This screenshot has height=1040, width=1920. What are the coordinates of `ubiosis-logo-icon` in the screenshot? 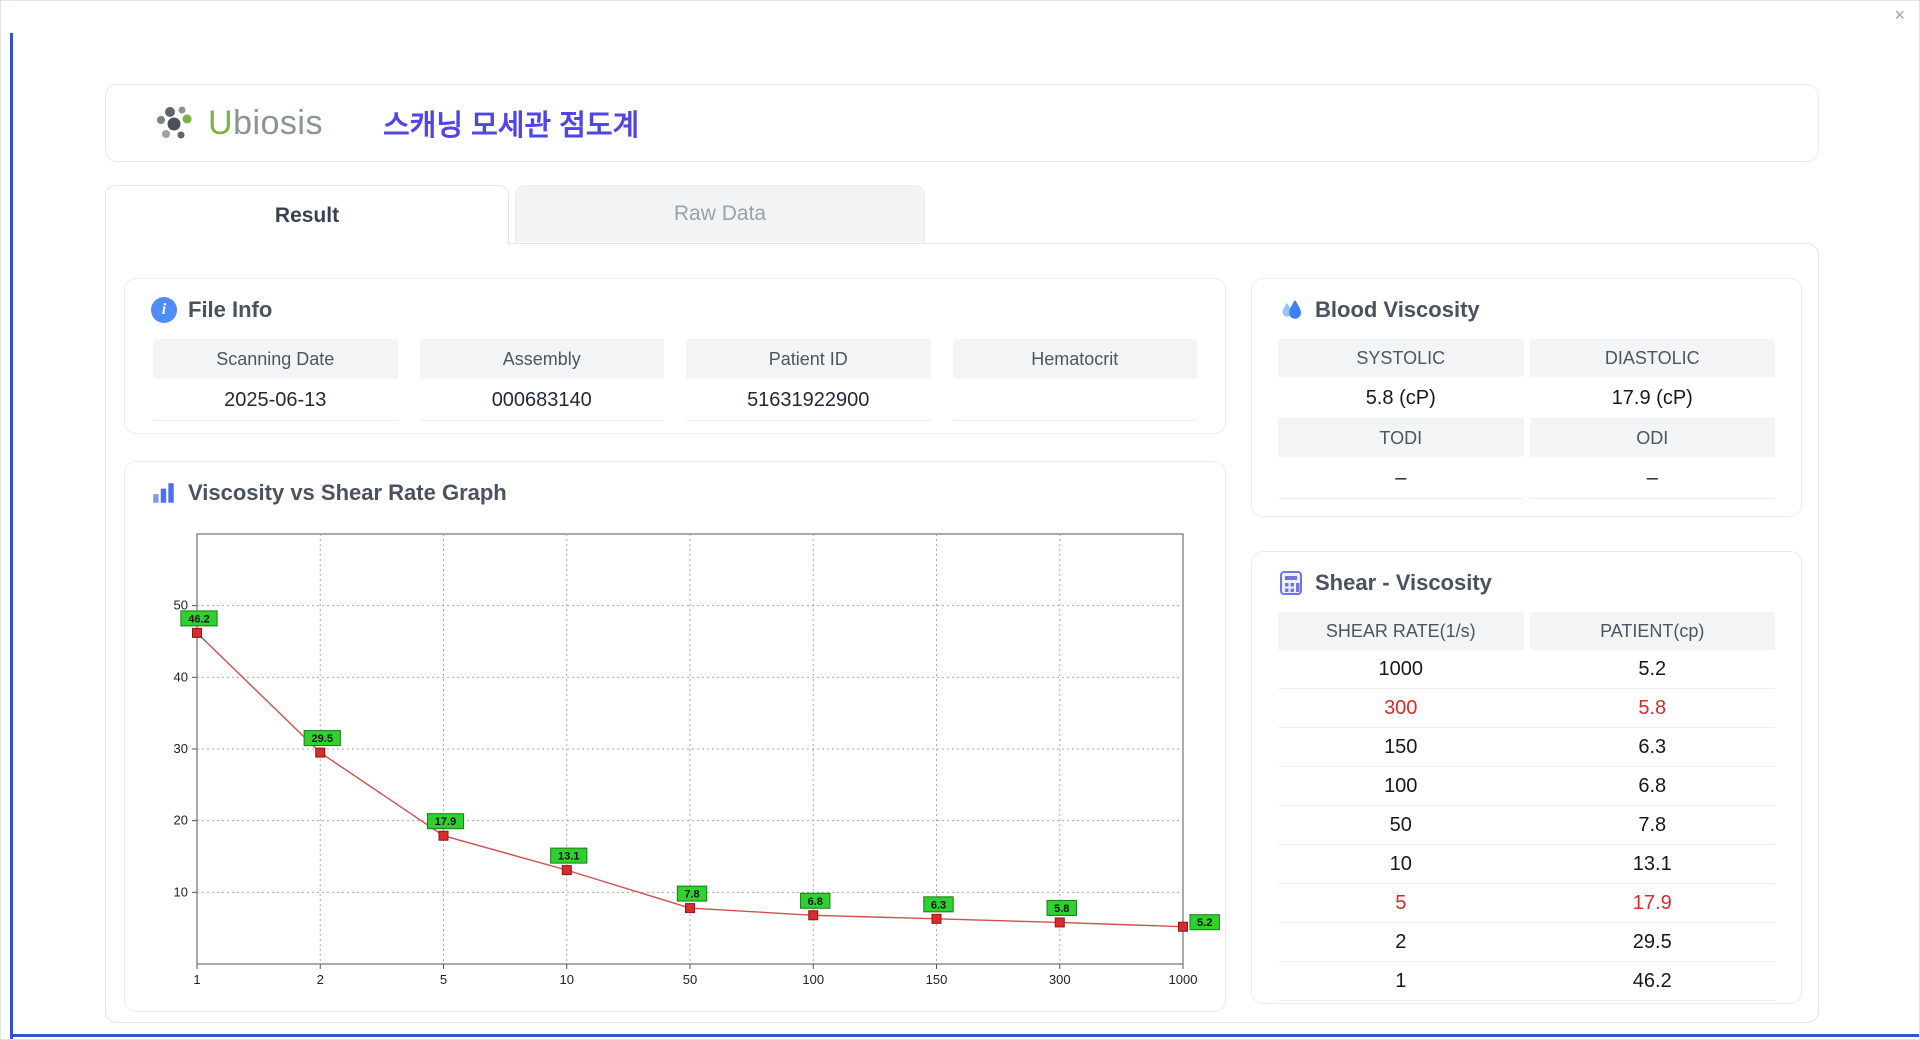 It's located at (174, 122).